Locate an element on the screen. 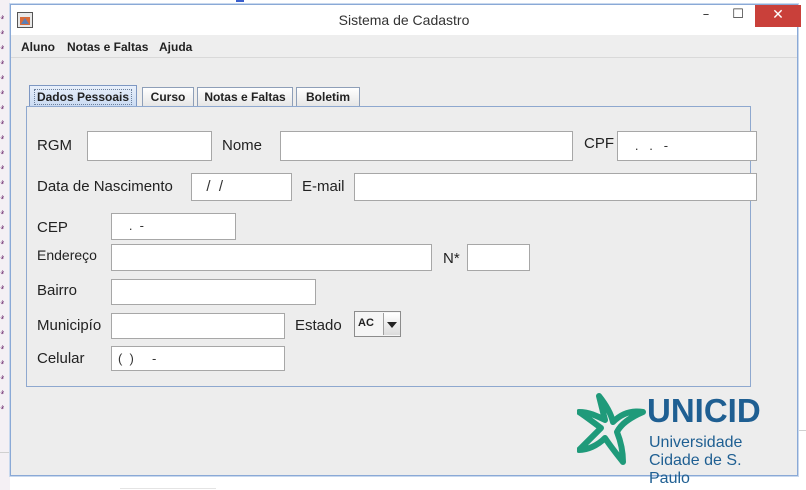 This screenshot has width=806, height=490. window-title: Sistema de Cadastro is located at coordinates (404, 20).